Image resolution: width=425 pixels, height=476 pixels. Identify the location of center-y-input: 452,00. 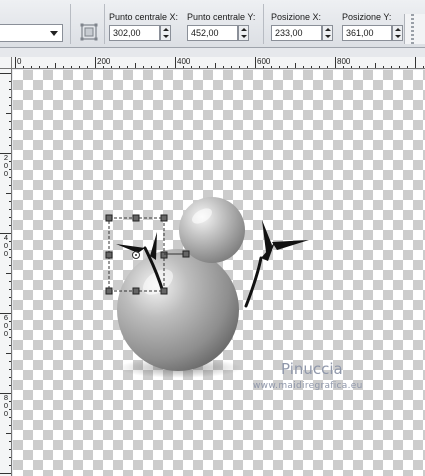
(212, 33).